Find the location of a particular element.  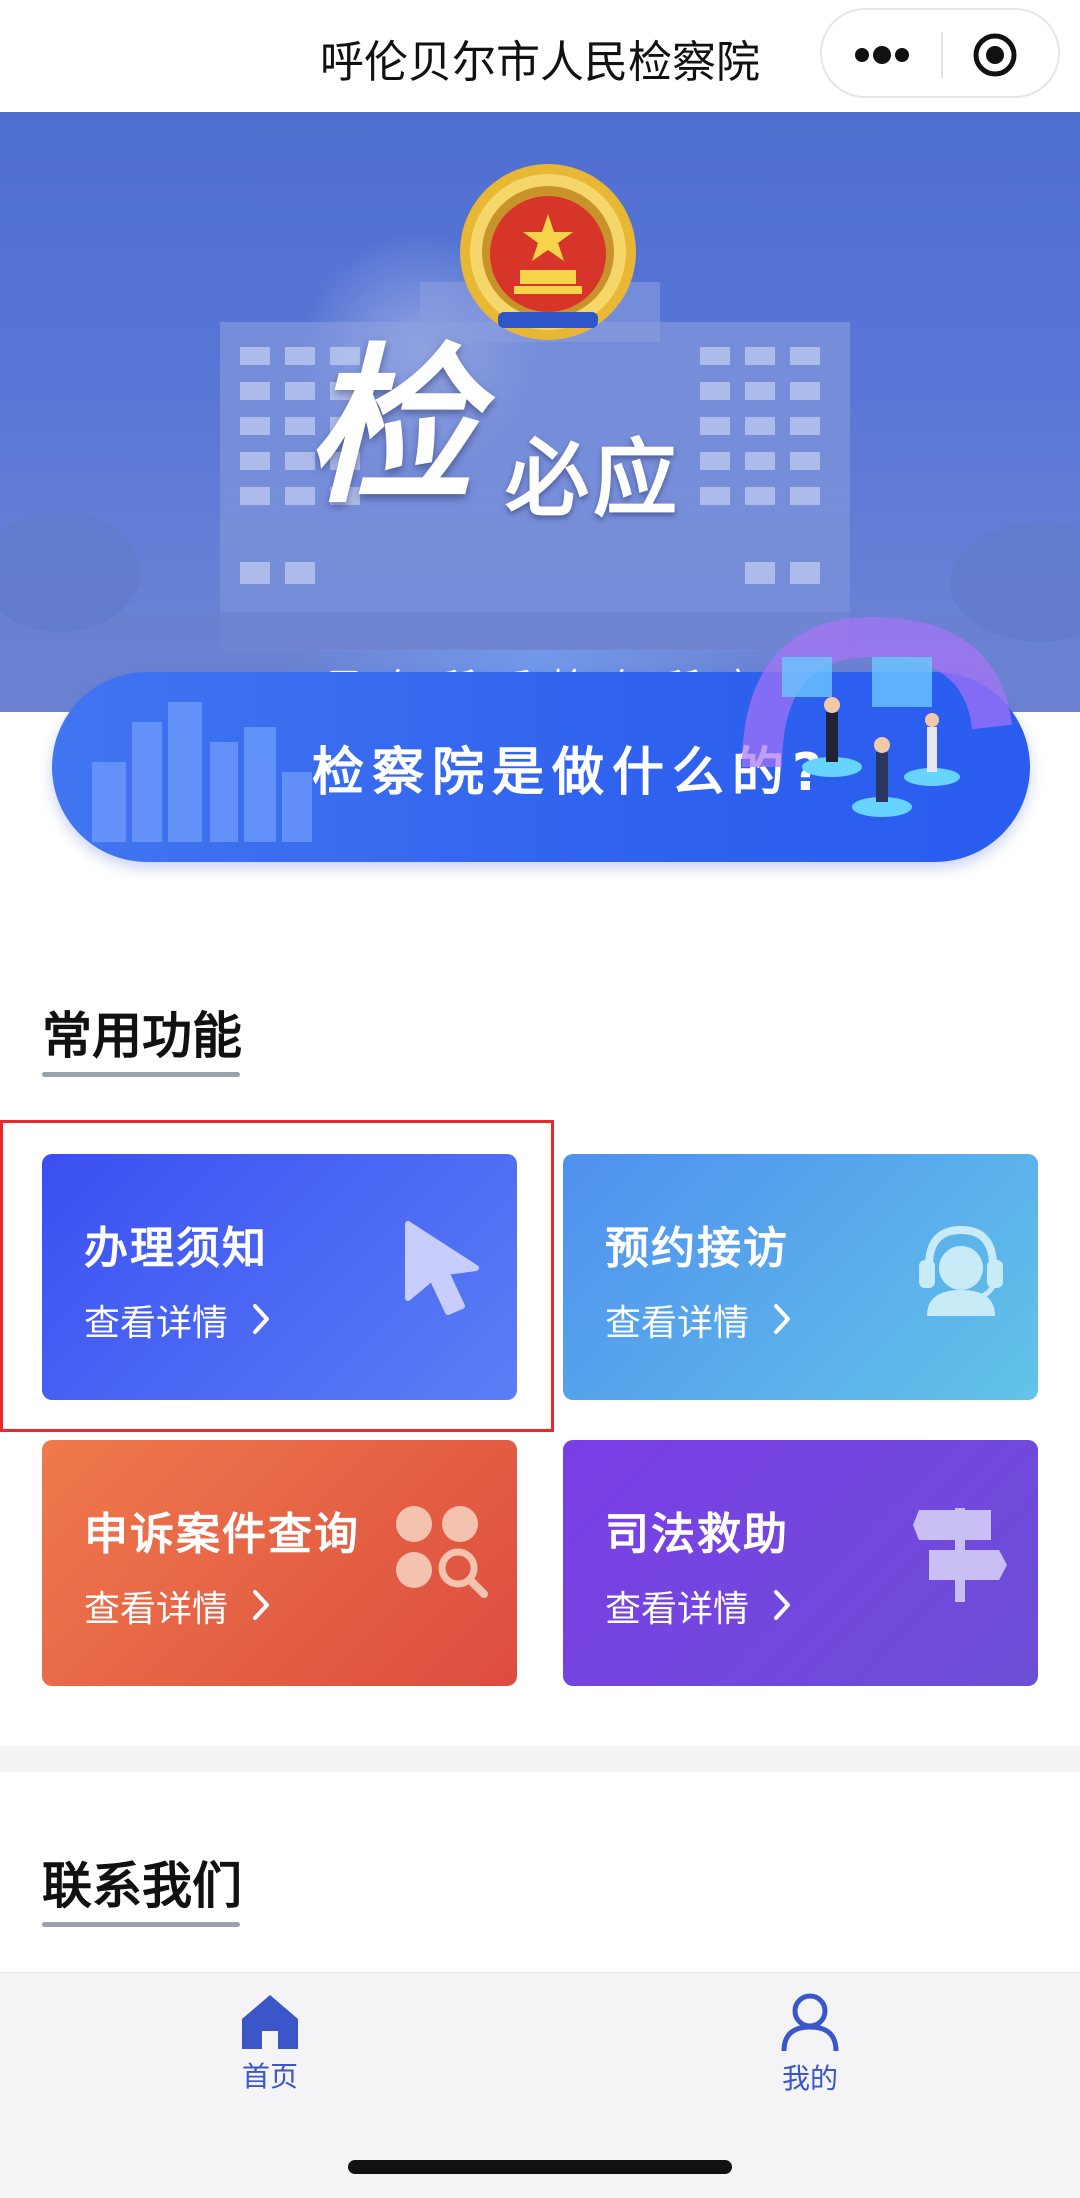

section-title-contact-text: 联系我们 is located at coordinates (142, 1886).